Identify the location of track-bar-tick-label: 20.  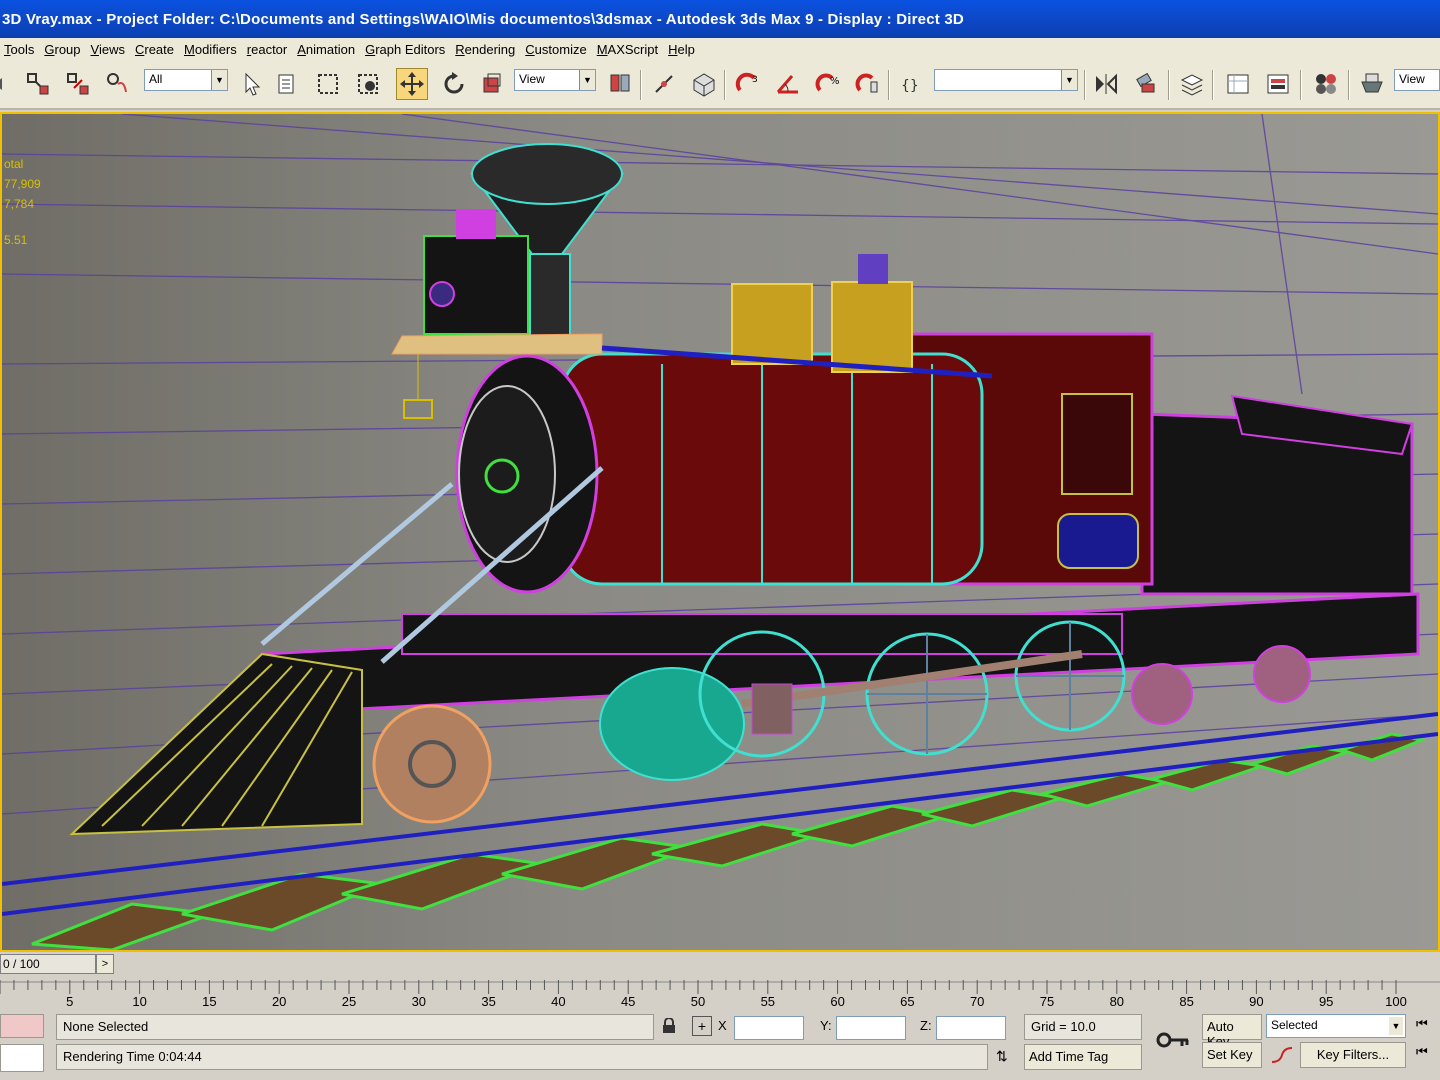
(279, 1001).